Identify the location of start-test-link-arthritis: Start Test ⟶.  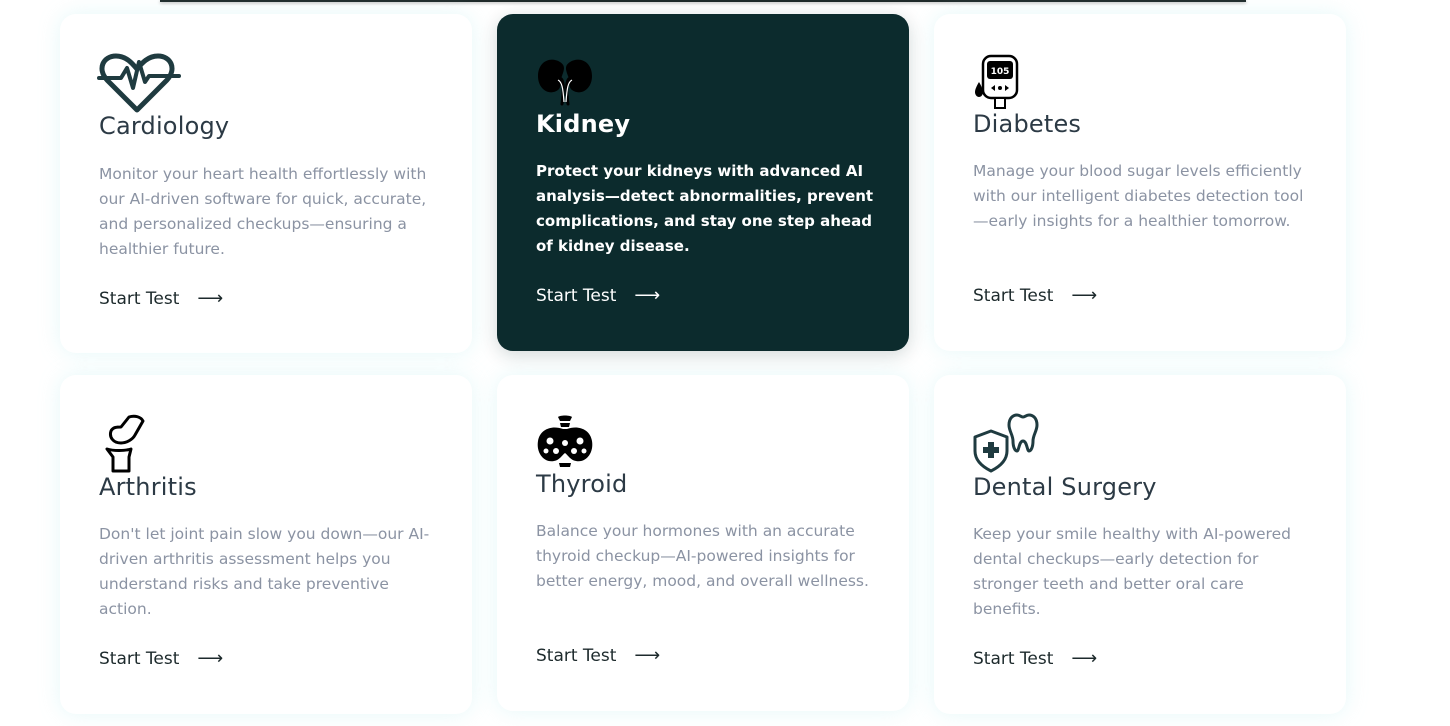
(161, 659).